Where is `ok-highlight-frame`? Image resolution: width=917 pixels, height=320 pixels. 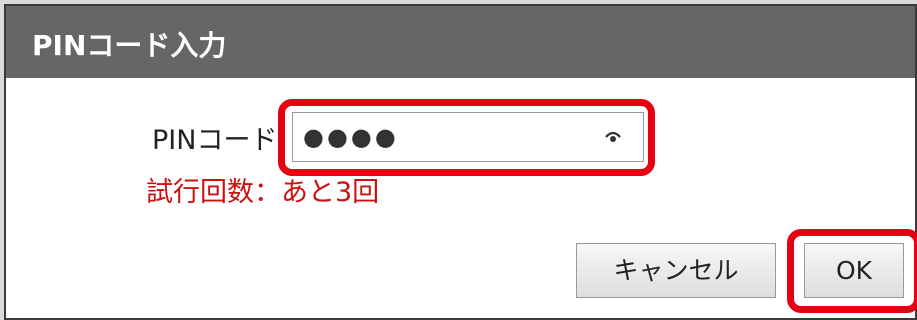 ok-highlight-frame is located at coordinates (852, 271).